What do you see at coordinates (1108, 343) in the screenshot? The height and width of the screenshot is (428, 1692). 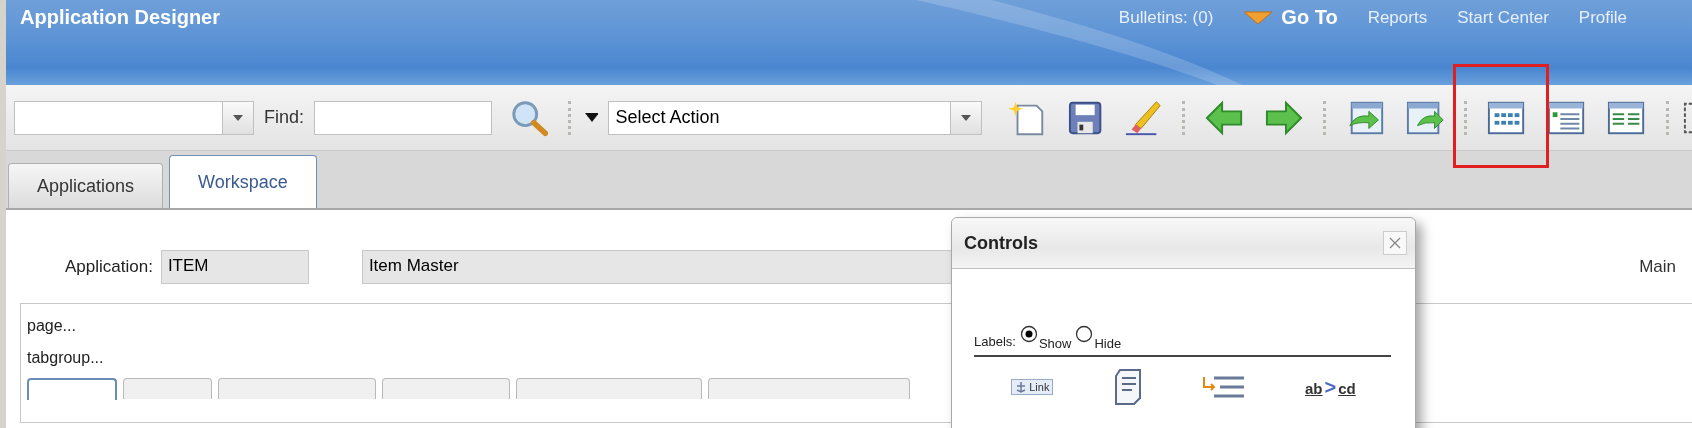 I see `radio-label: Hide` at bounding box center [1108, 343].